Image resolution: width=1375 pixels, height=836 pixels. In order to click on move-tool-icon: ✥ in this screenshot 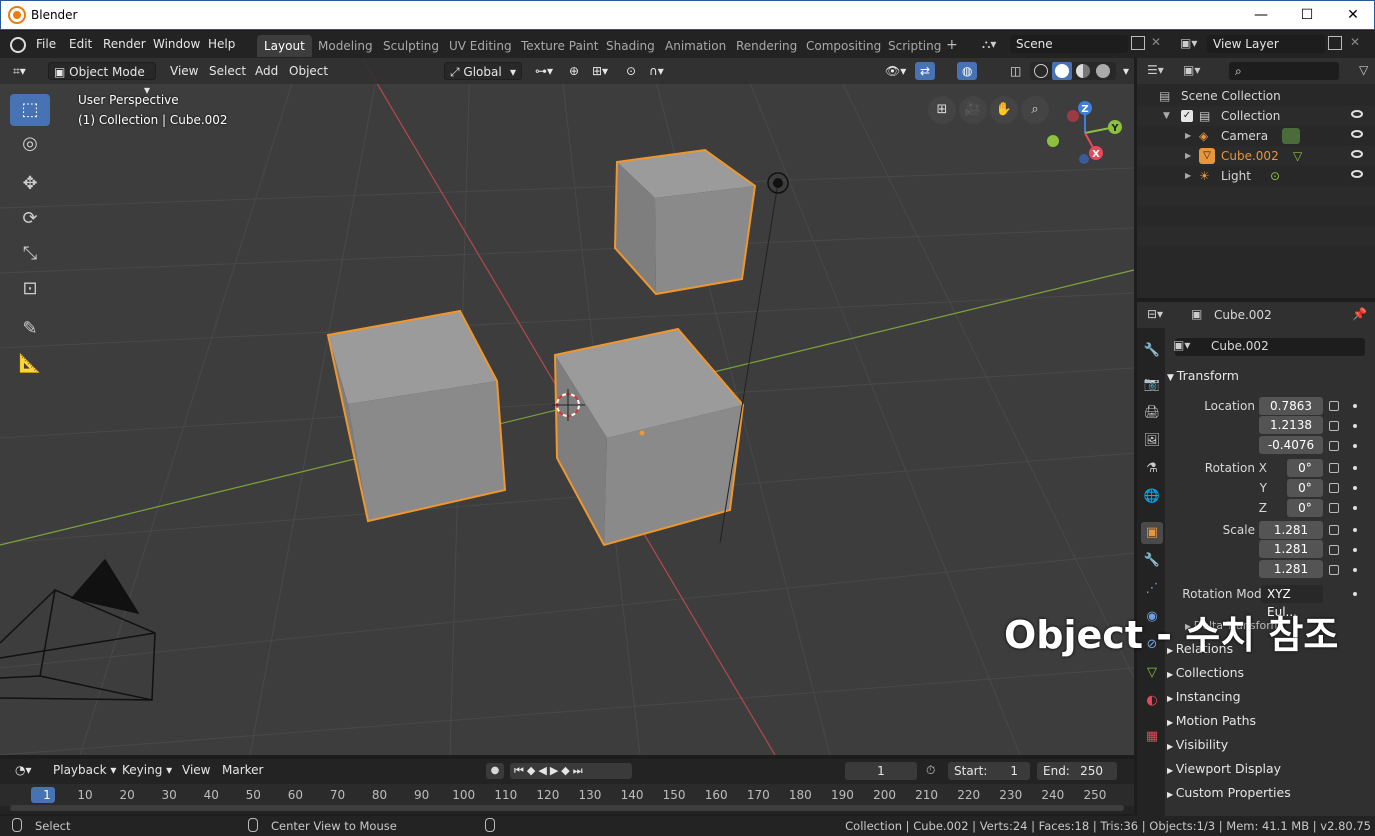, I will do `click(30, 184)`.